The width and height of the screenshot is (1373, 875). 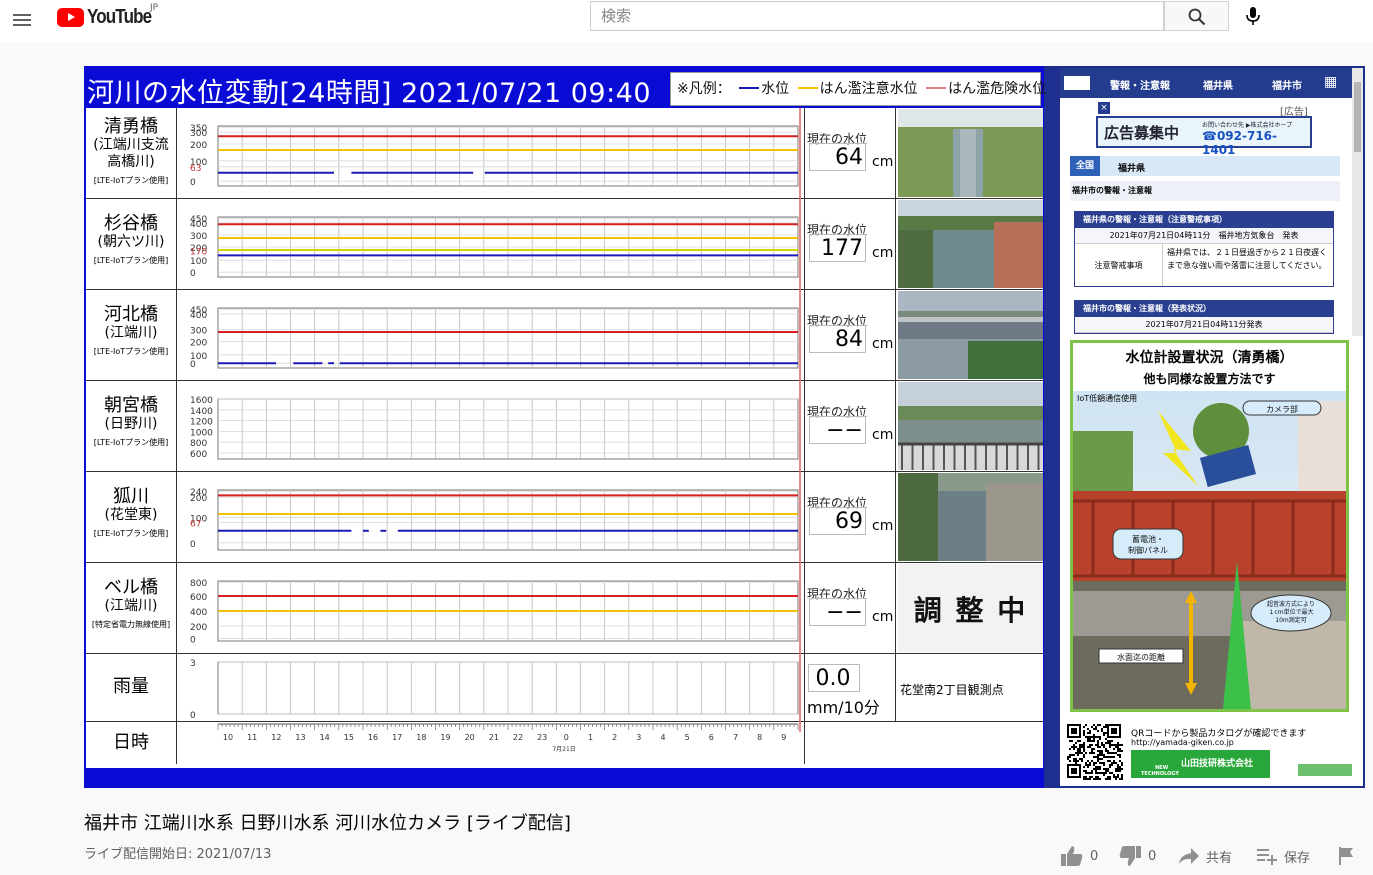 What do you see at coordinates (851, 426) in the screenshot?
I see `current-level-cell: 現在の水位 −− cm` at bounding box center [851, 426].